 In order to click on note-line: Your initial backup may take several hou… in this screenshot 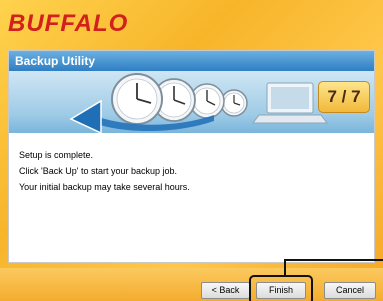, I will do `click(104, 187)`.